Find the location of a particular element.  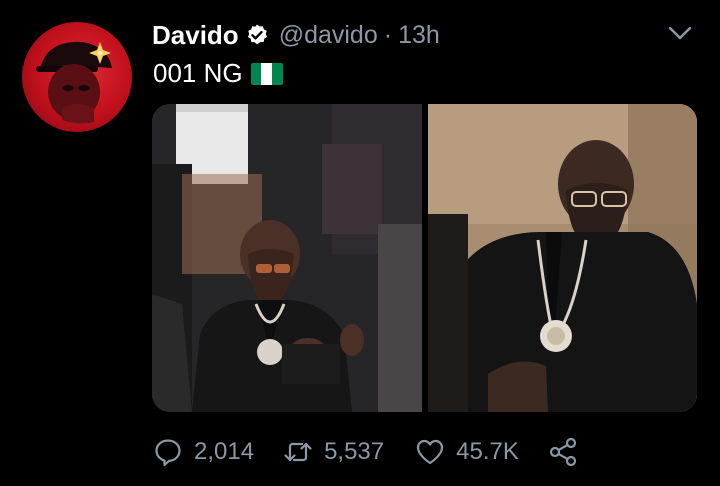

tweet-header: Davido @davido · 13h is located at coordinates (296, 35).